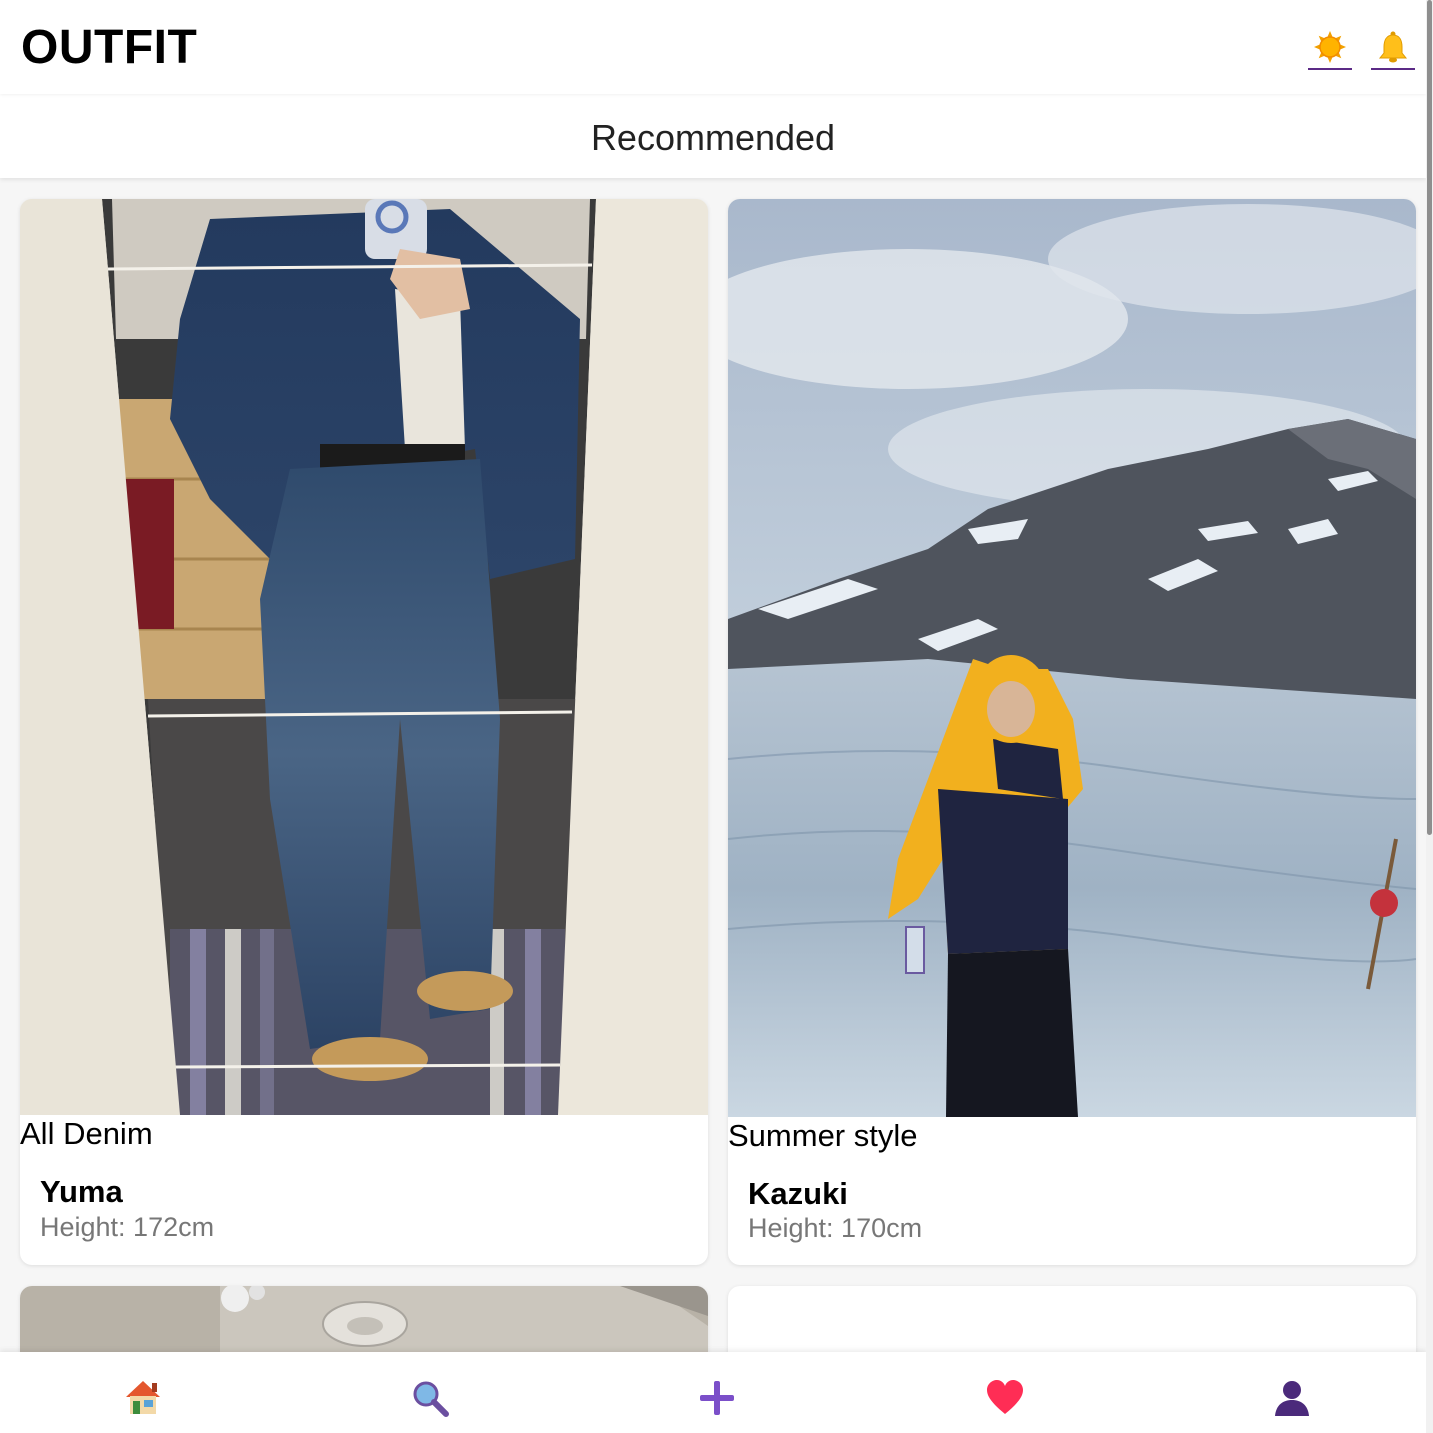 The width and height of the screenshot is (1433, 1433). I want to click on sun-icon, so click(1330, 47).